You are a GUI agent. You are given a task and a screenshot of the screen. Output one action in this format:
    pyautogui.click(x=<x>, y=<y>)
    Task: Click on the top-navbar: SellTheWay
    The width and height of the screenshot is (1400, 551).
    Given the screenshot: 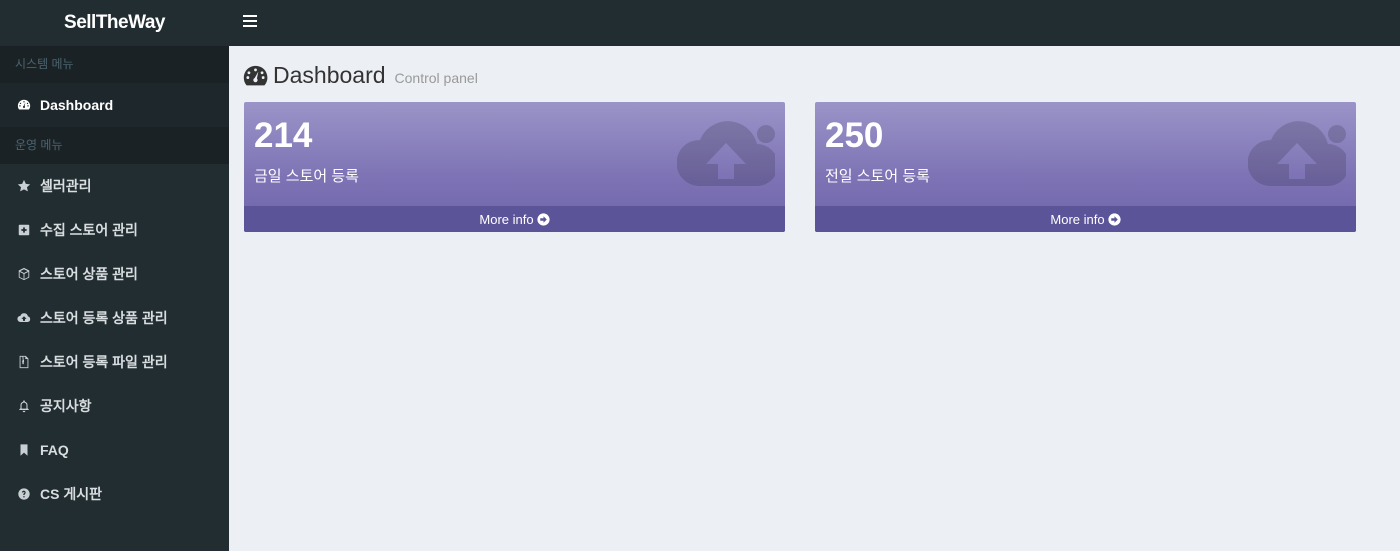 What is the action you would take?
    pyautogui.click(x=700, y=23)
    